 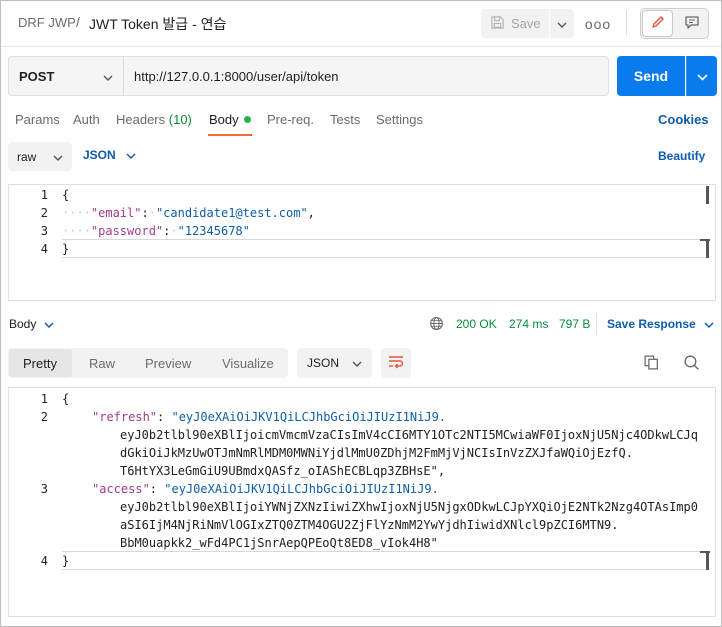 I want to click on save-label: Save, so click(x=526, y=23).